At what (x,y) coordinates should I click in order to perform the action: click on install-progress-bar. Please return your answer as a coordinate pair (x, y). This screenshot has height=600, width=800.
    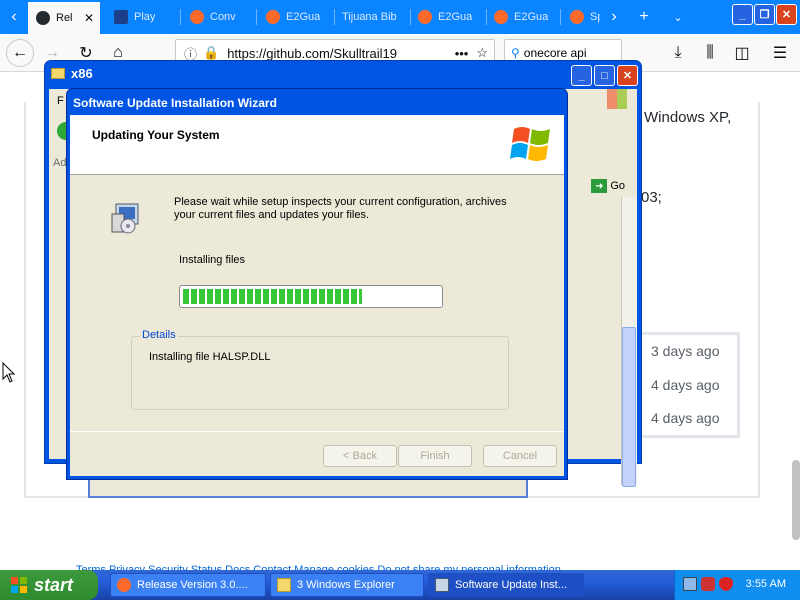
    Looking at the image, I should click on (311, 296).